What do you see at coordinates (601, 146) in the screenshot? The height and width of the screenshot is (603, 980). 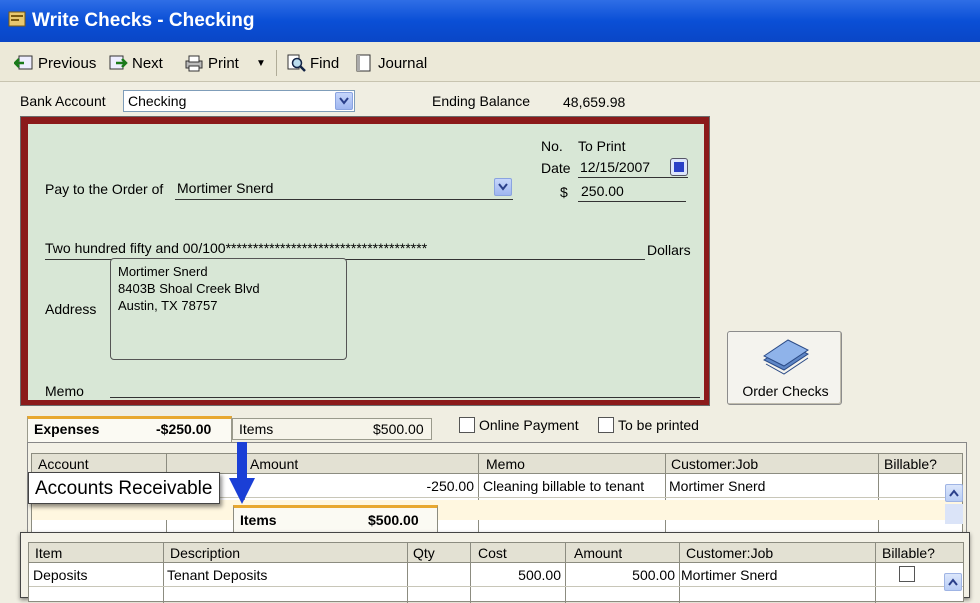 I see `check-number-value: To Print` at bounding box center [601, 146].